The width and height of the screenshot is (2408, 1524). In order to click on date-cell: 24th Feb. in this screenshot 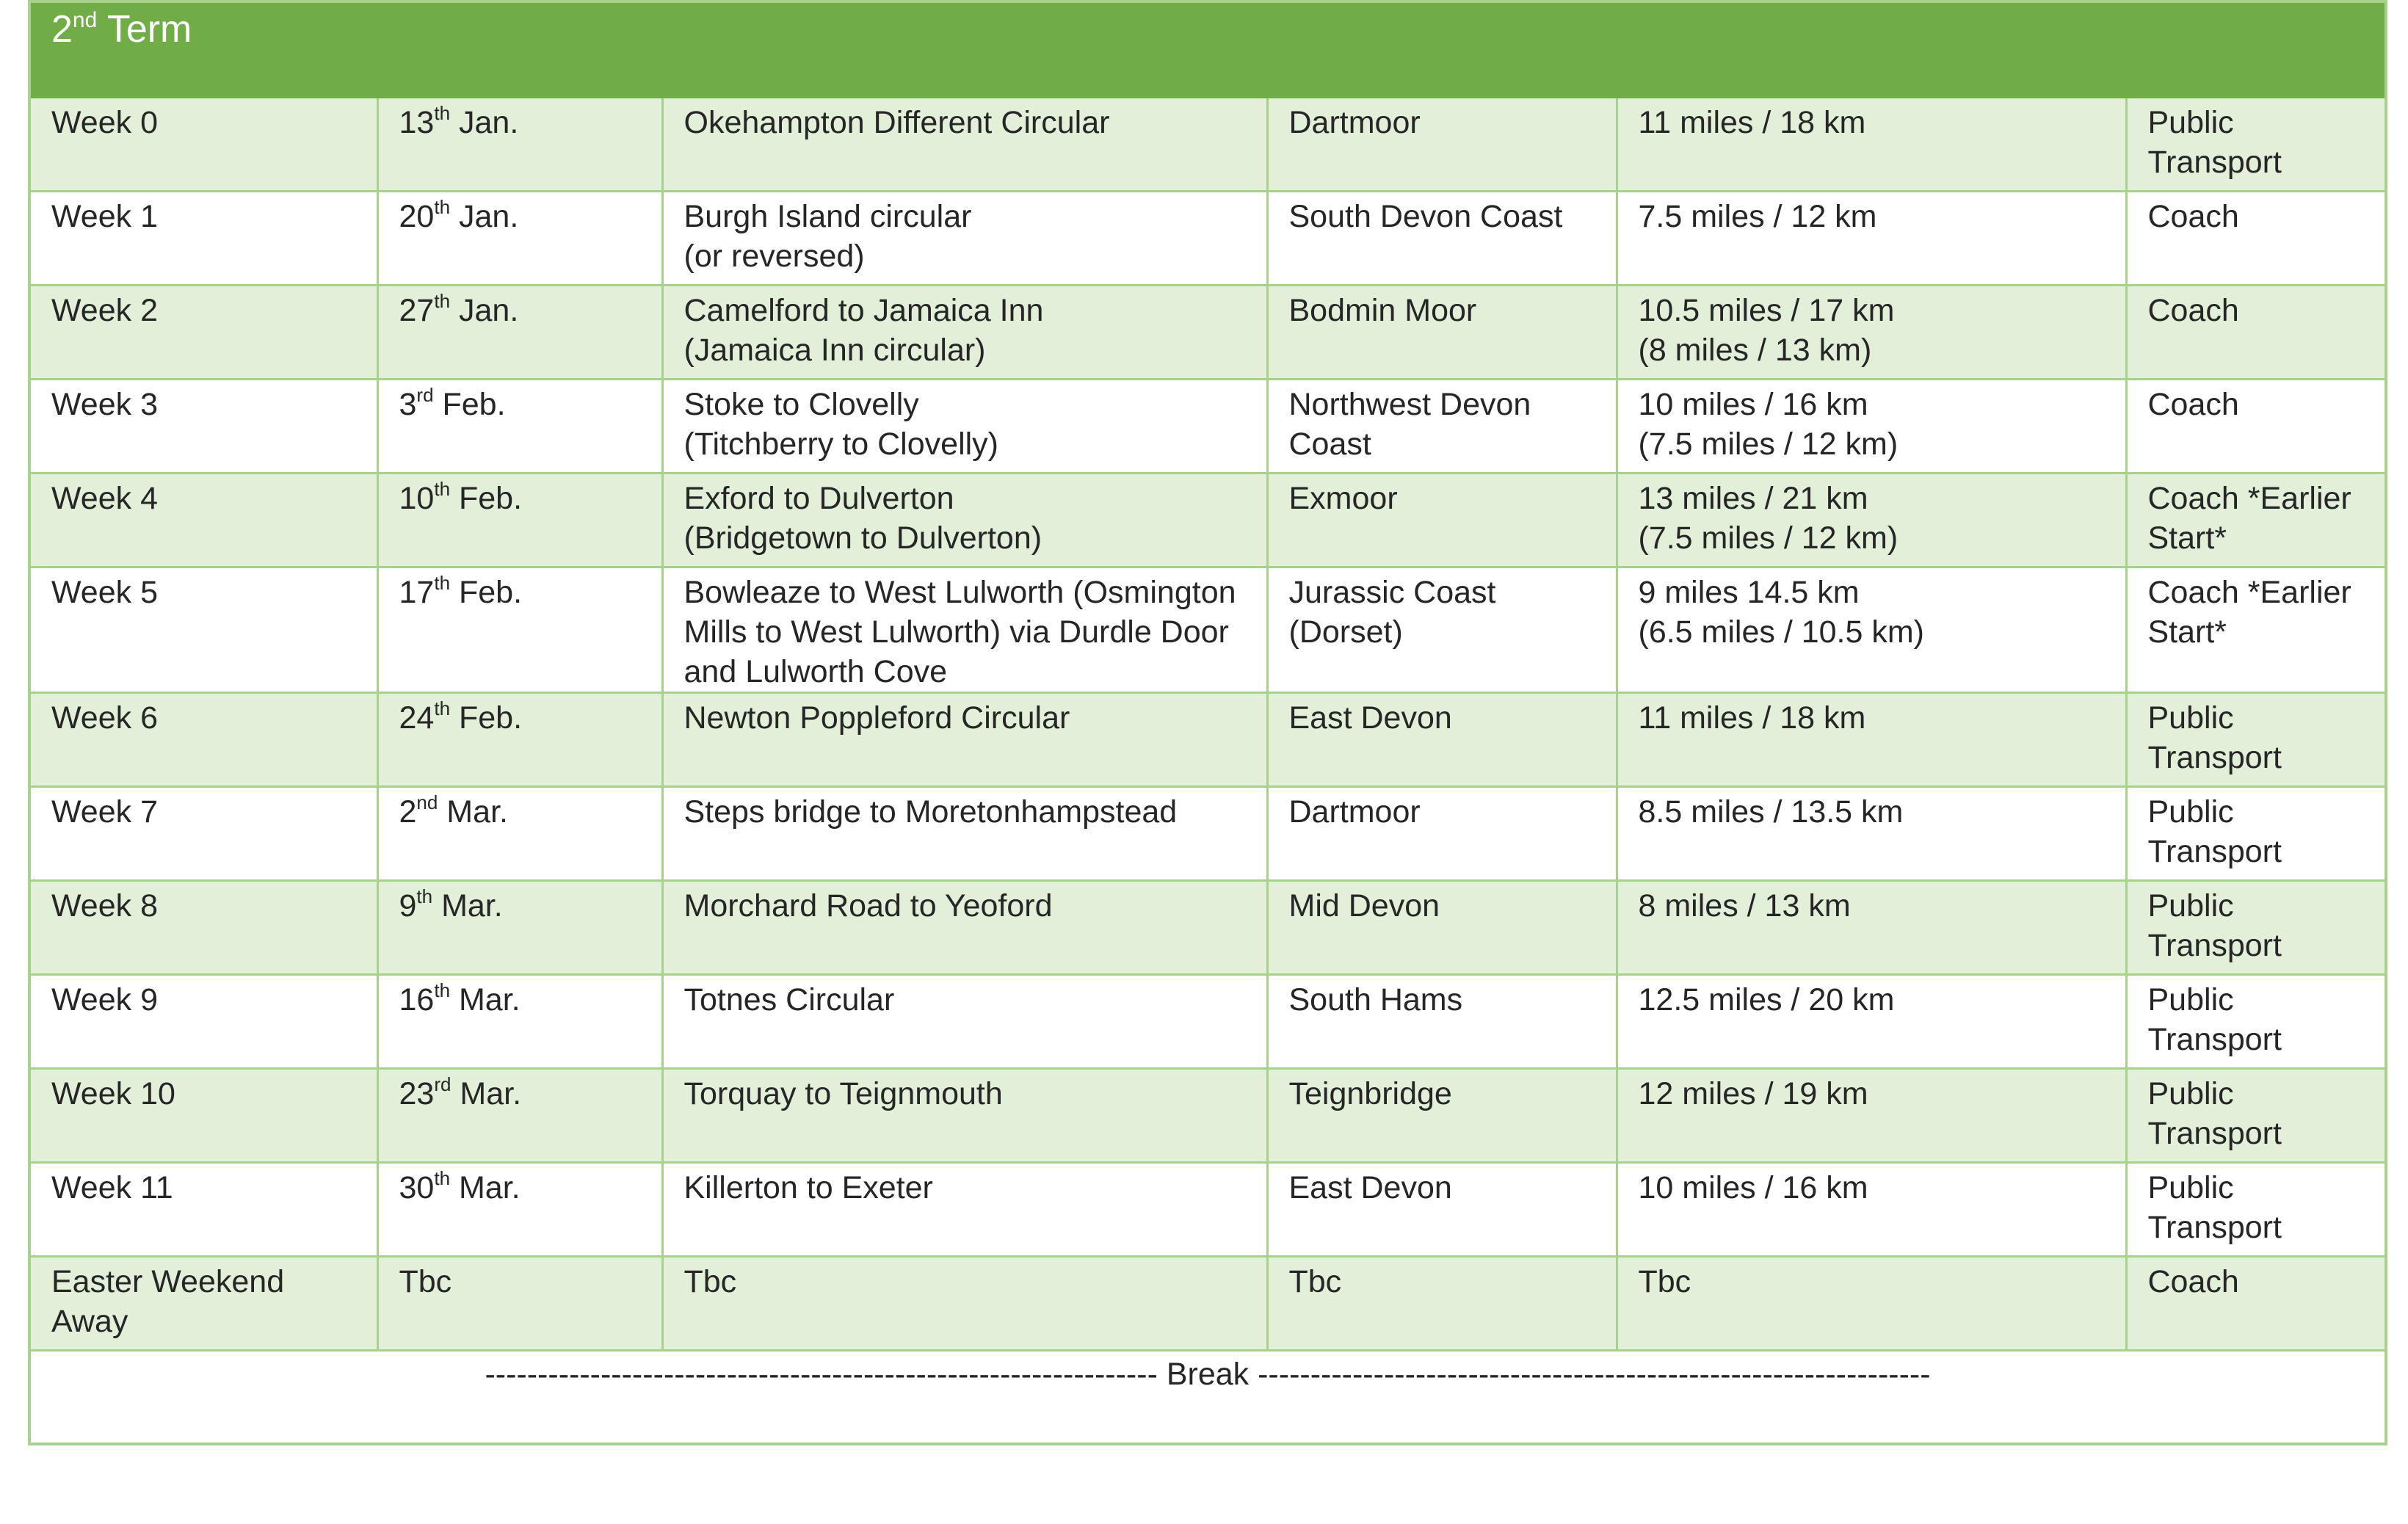, I will do `click(520, 739)`.